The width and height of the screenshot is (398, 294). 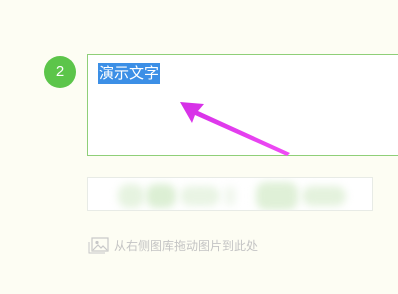 What do you see at coordinates (230, 194) in the screenshot?
I see `blurred-content-bar` at bounding box center [230, 194].